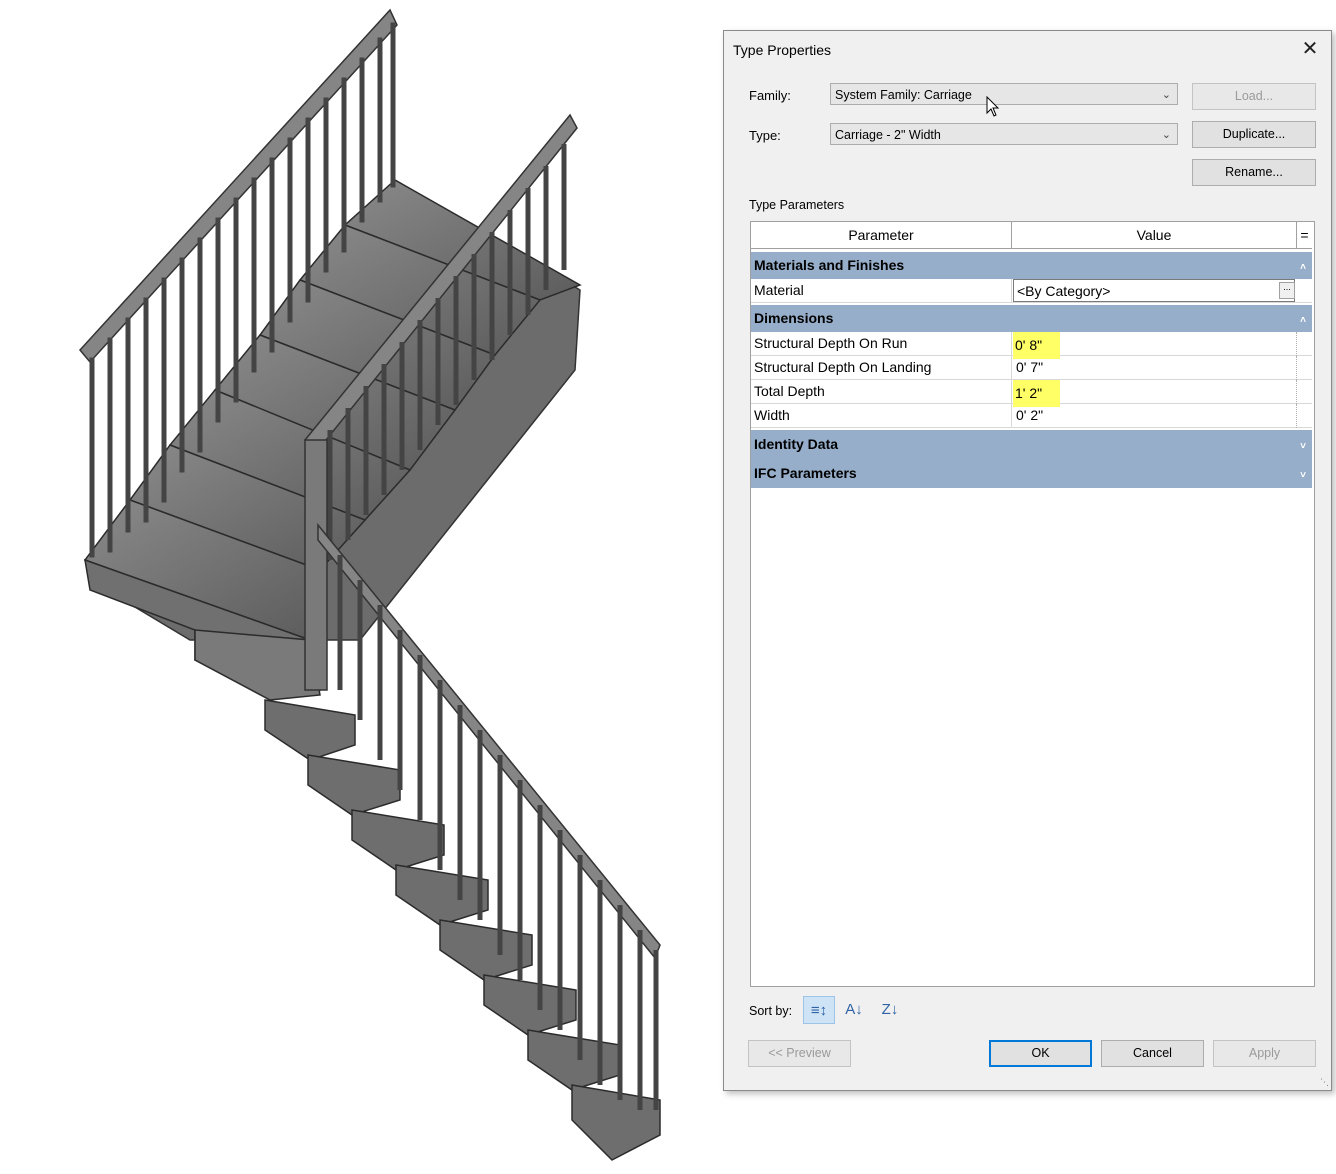  Describe the element at coordinates (888, 135) in the screenshot. I see `type-value: Carriage - 2" Width` at that location.